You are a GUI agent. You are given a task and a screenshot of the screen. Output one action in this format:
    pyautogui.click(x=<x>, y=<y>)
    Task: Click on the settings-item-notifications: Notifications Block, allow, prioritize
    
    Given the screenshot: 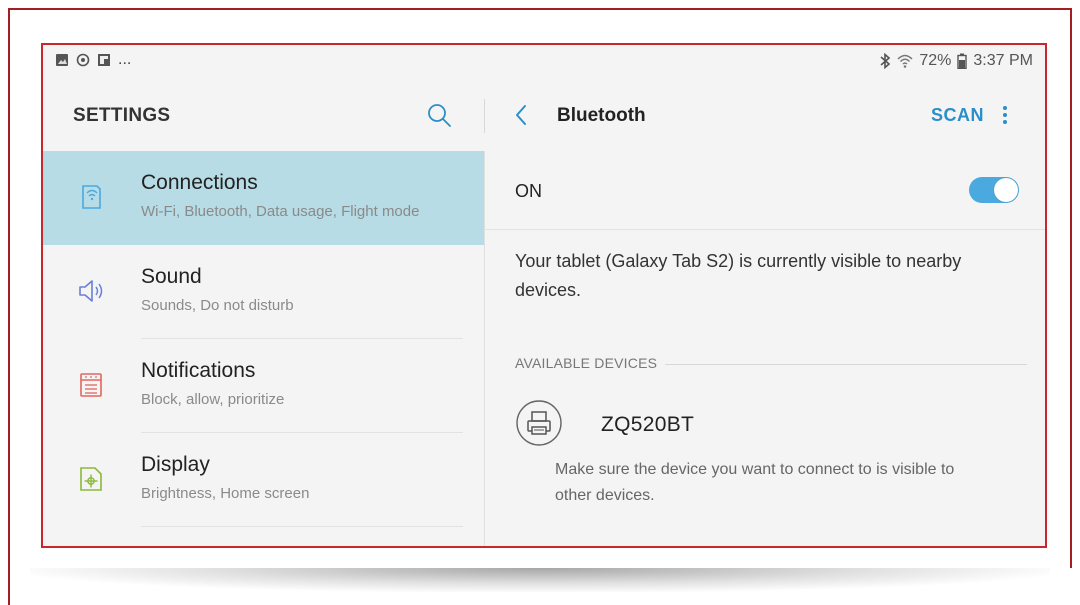 What is the action you would take?
    pyautogui.click(x=263, y=386)
    